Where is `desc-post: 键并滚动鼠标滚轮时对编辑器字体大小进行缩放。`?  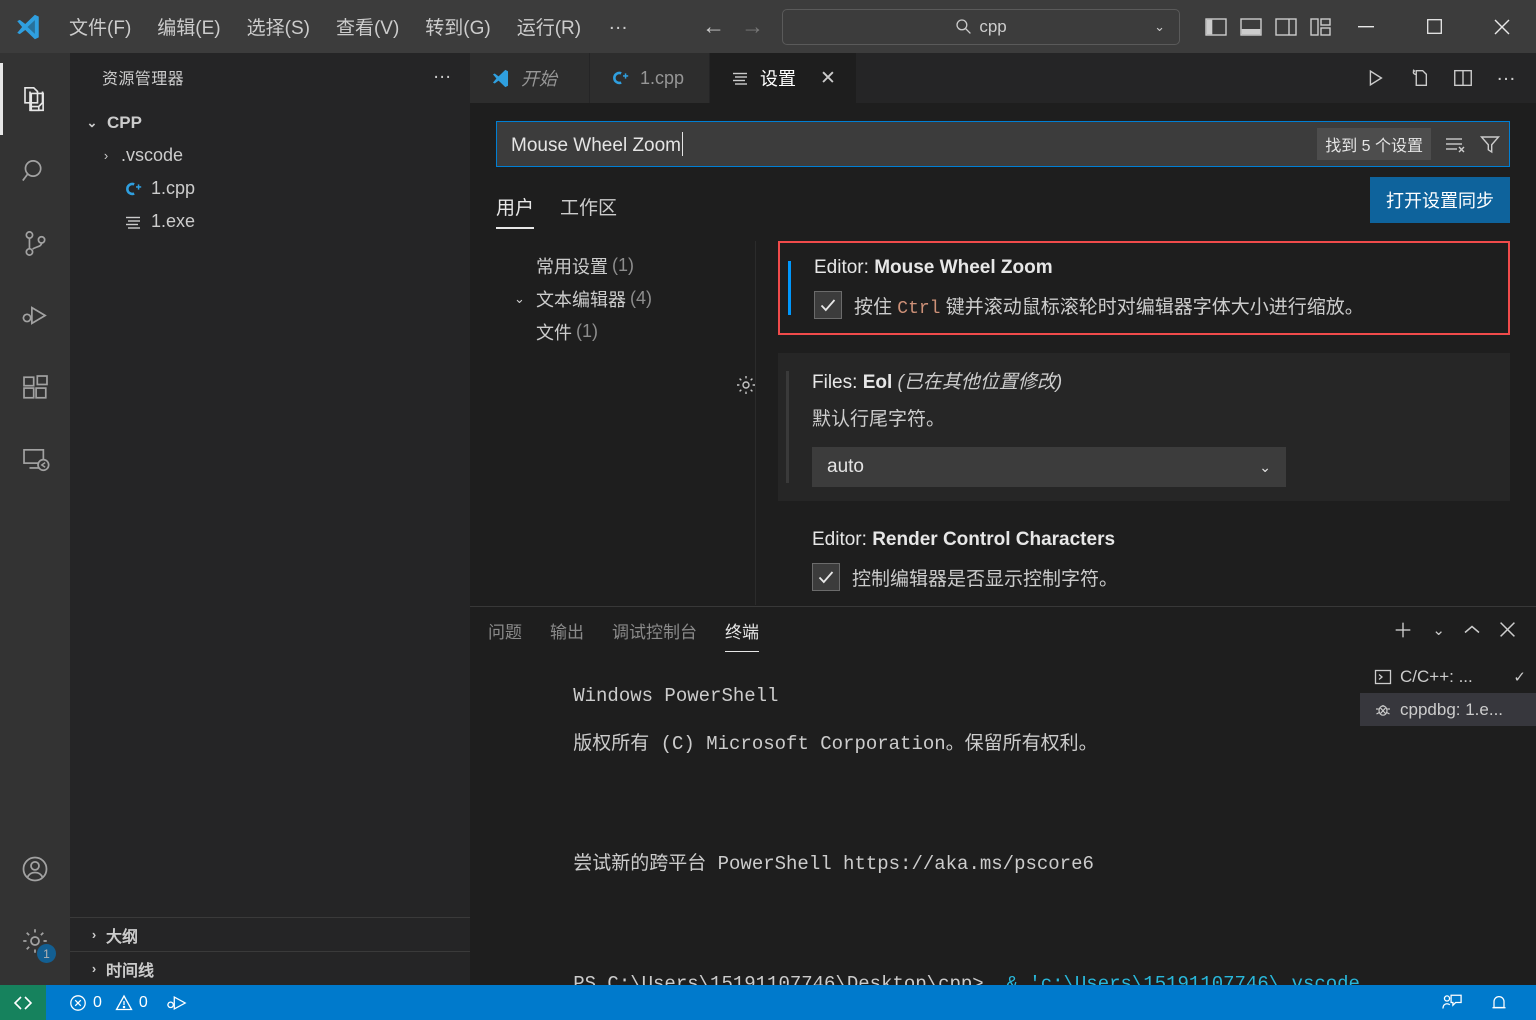 desc-post: 键并滚动鼠标滚轮时对编辑器字体大小进行缩放。 is located at coordinates (1152, 307).